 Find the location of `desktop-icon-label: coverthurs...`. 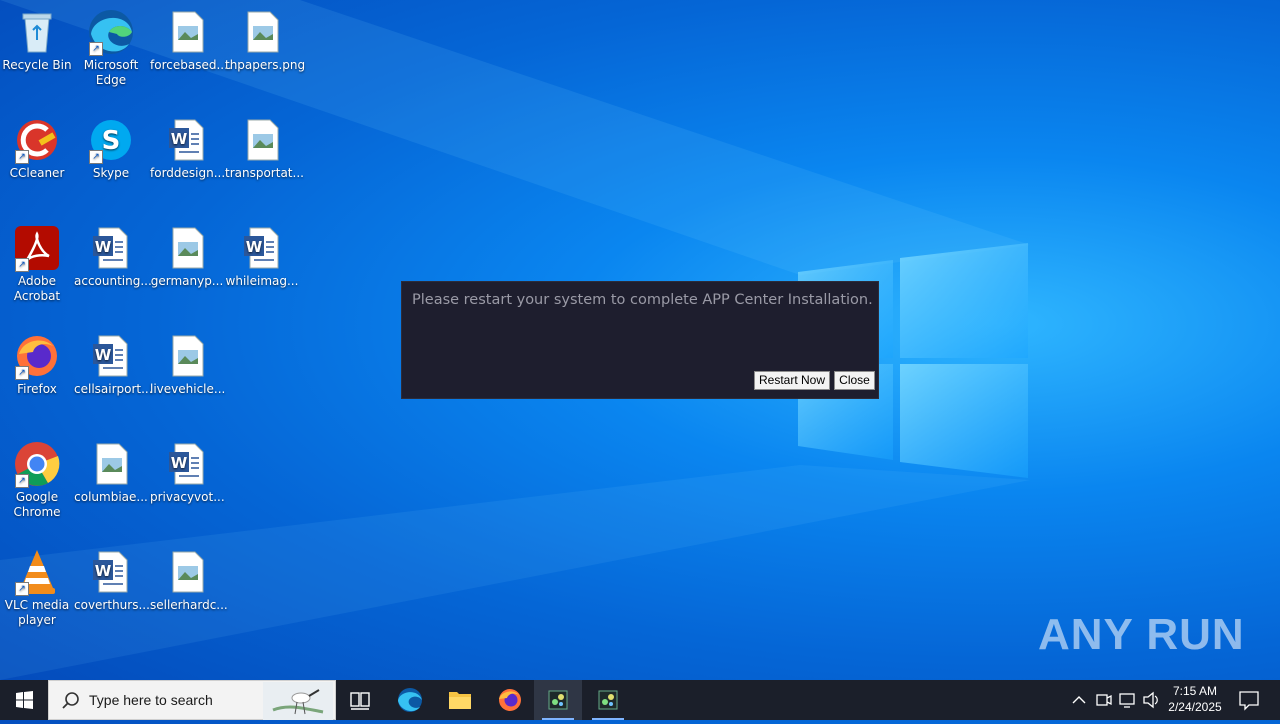

desktop-icon-label: coverthurs... is located at coordinates (112, 605).